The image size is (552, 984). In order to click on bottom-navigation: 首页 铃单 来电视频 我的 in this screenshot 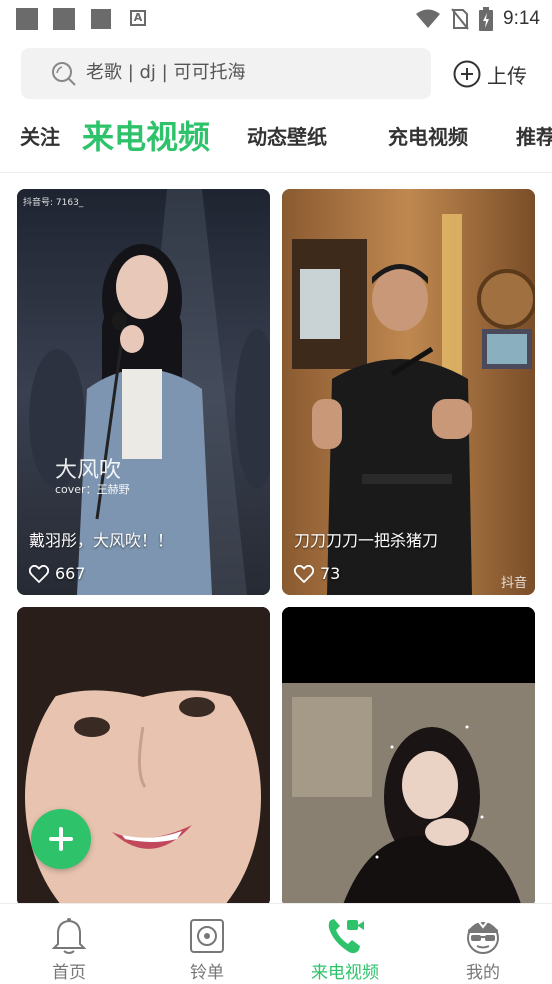, I will do `click(276, 943)`.